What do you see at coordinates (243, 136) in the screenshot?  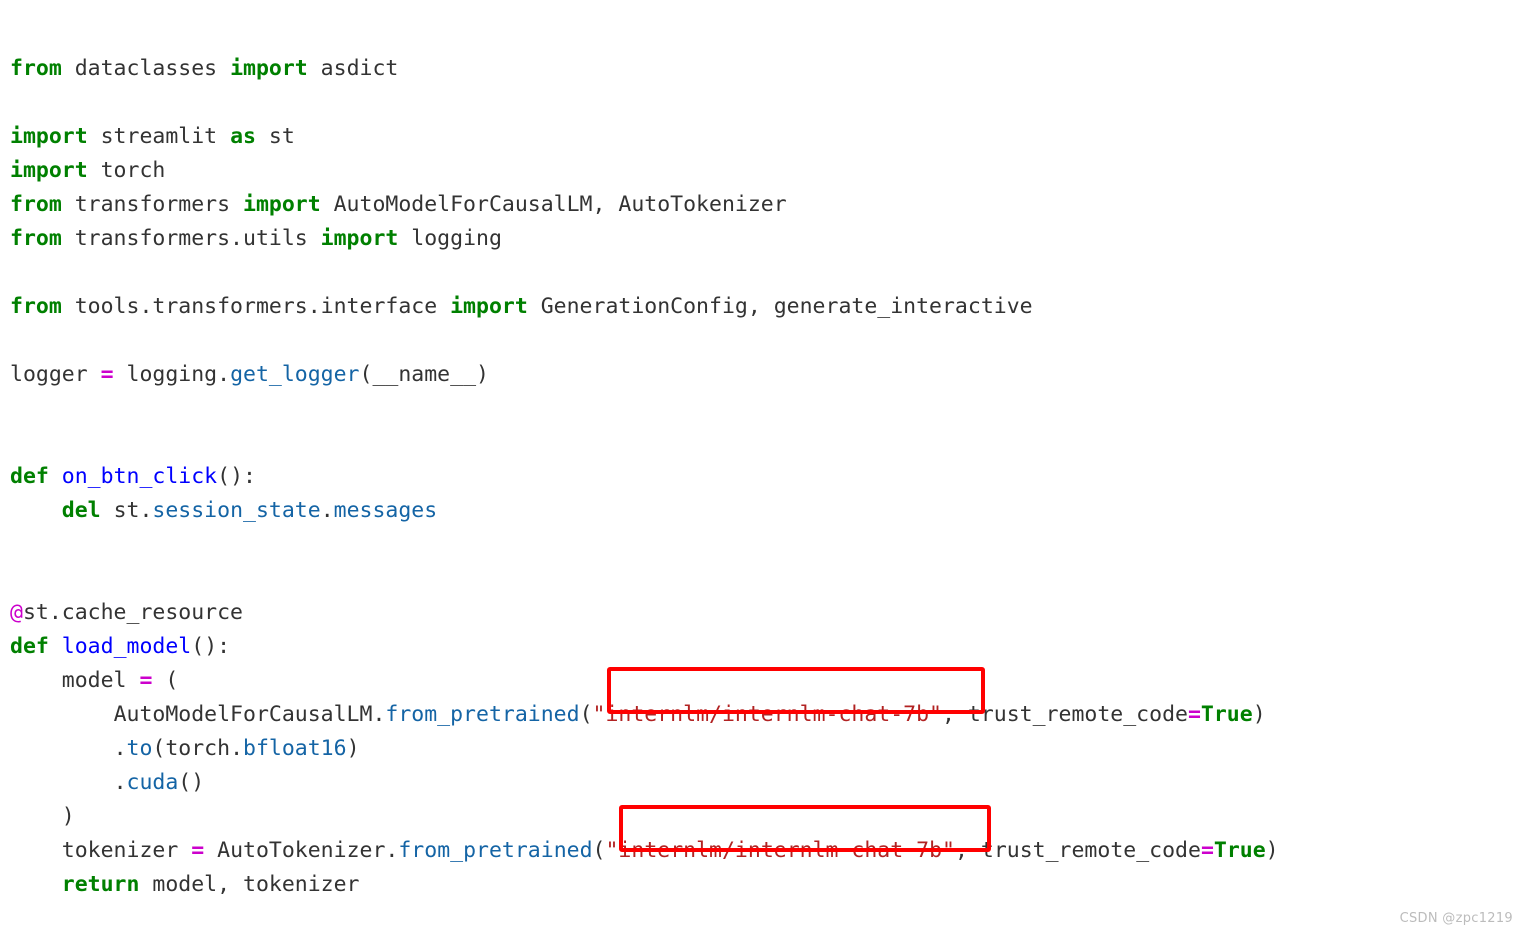 I see `keyword-as: as` at bounding box center [243, 136].